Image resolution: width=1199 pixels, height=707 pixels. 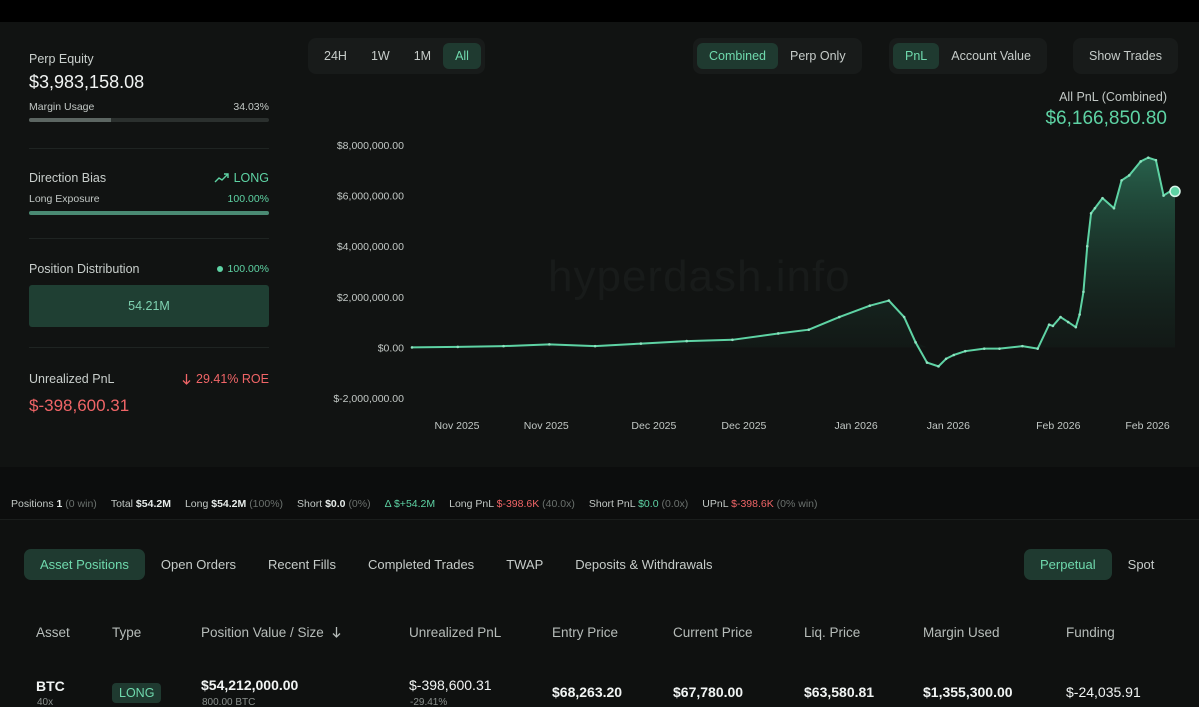 What do you see at coordinates (743, 426) in the screenshot?
I see `x-tick-label: Dec 2025` at bounding box center [743, 426].